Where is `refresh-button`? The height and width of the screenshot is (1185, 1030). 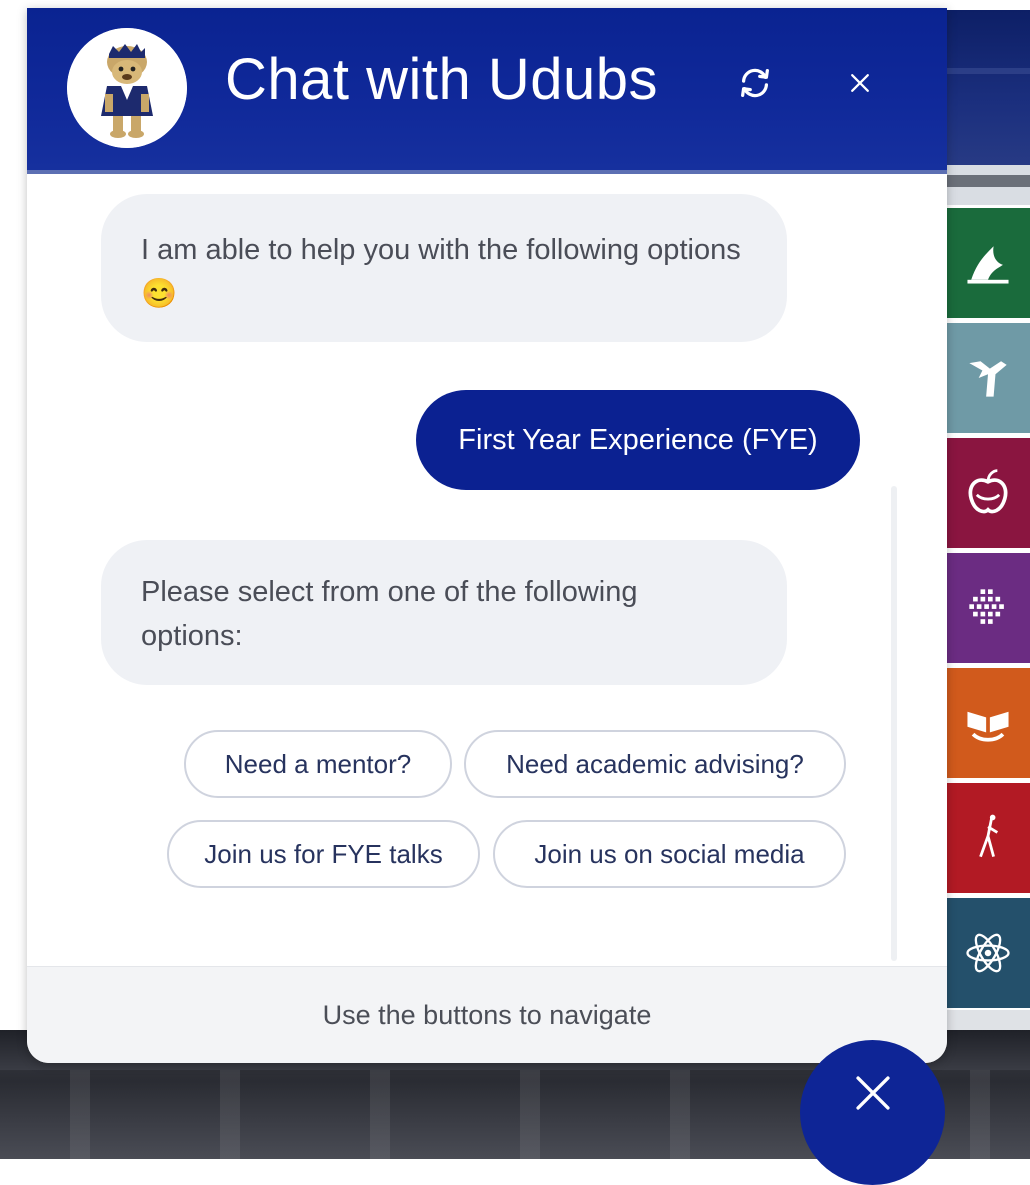
refresh-button is located at coordinates (755, 83).